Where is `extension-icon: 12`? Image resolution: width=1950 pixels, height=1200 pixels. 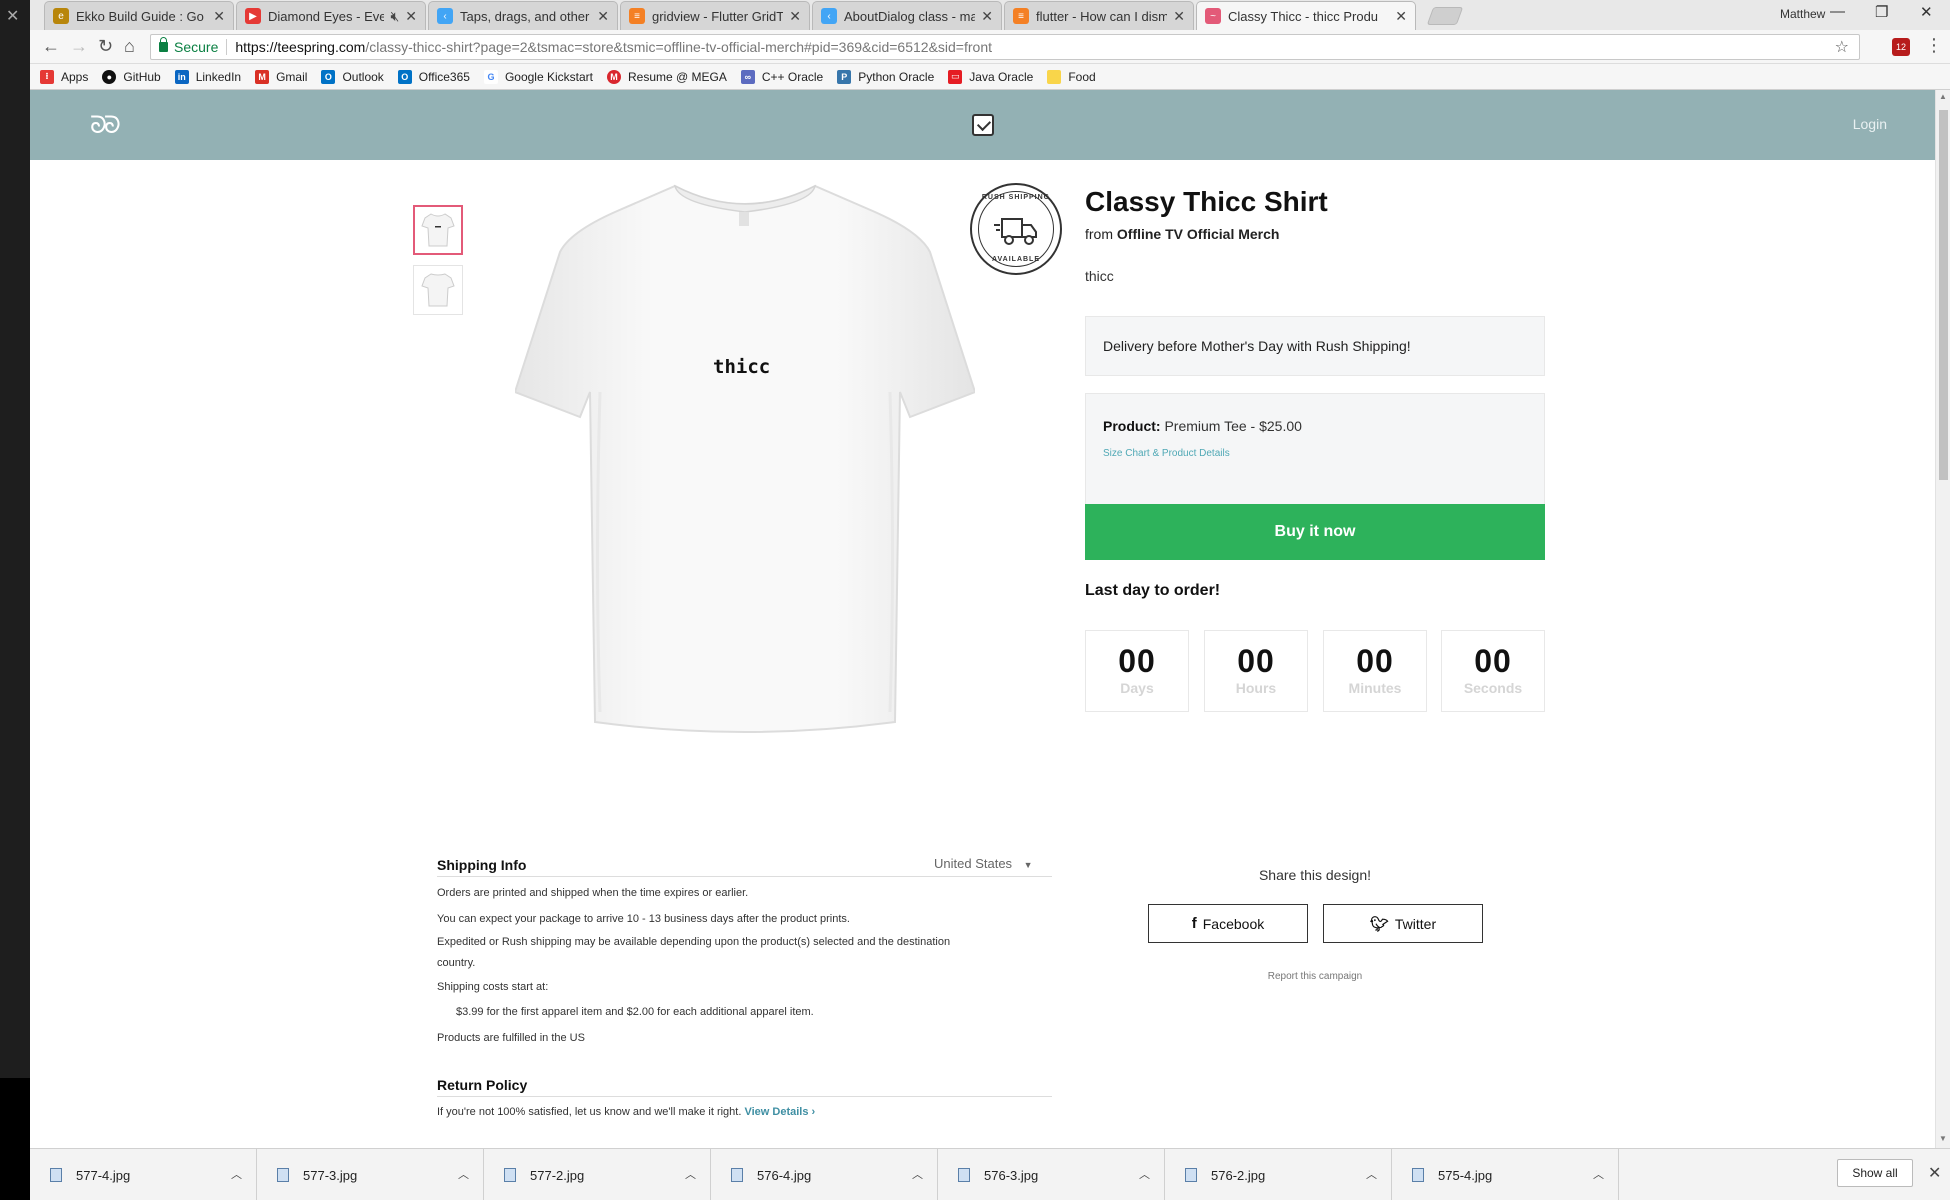
extension-icon: 12 is located at coordinates (1901, 47).